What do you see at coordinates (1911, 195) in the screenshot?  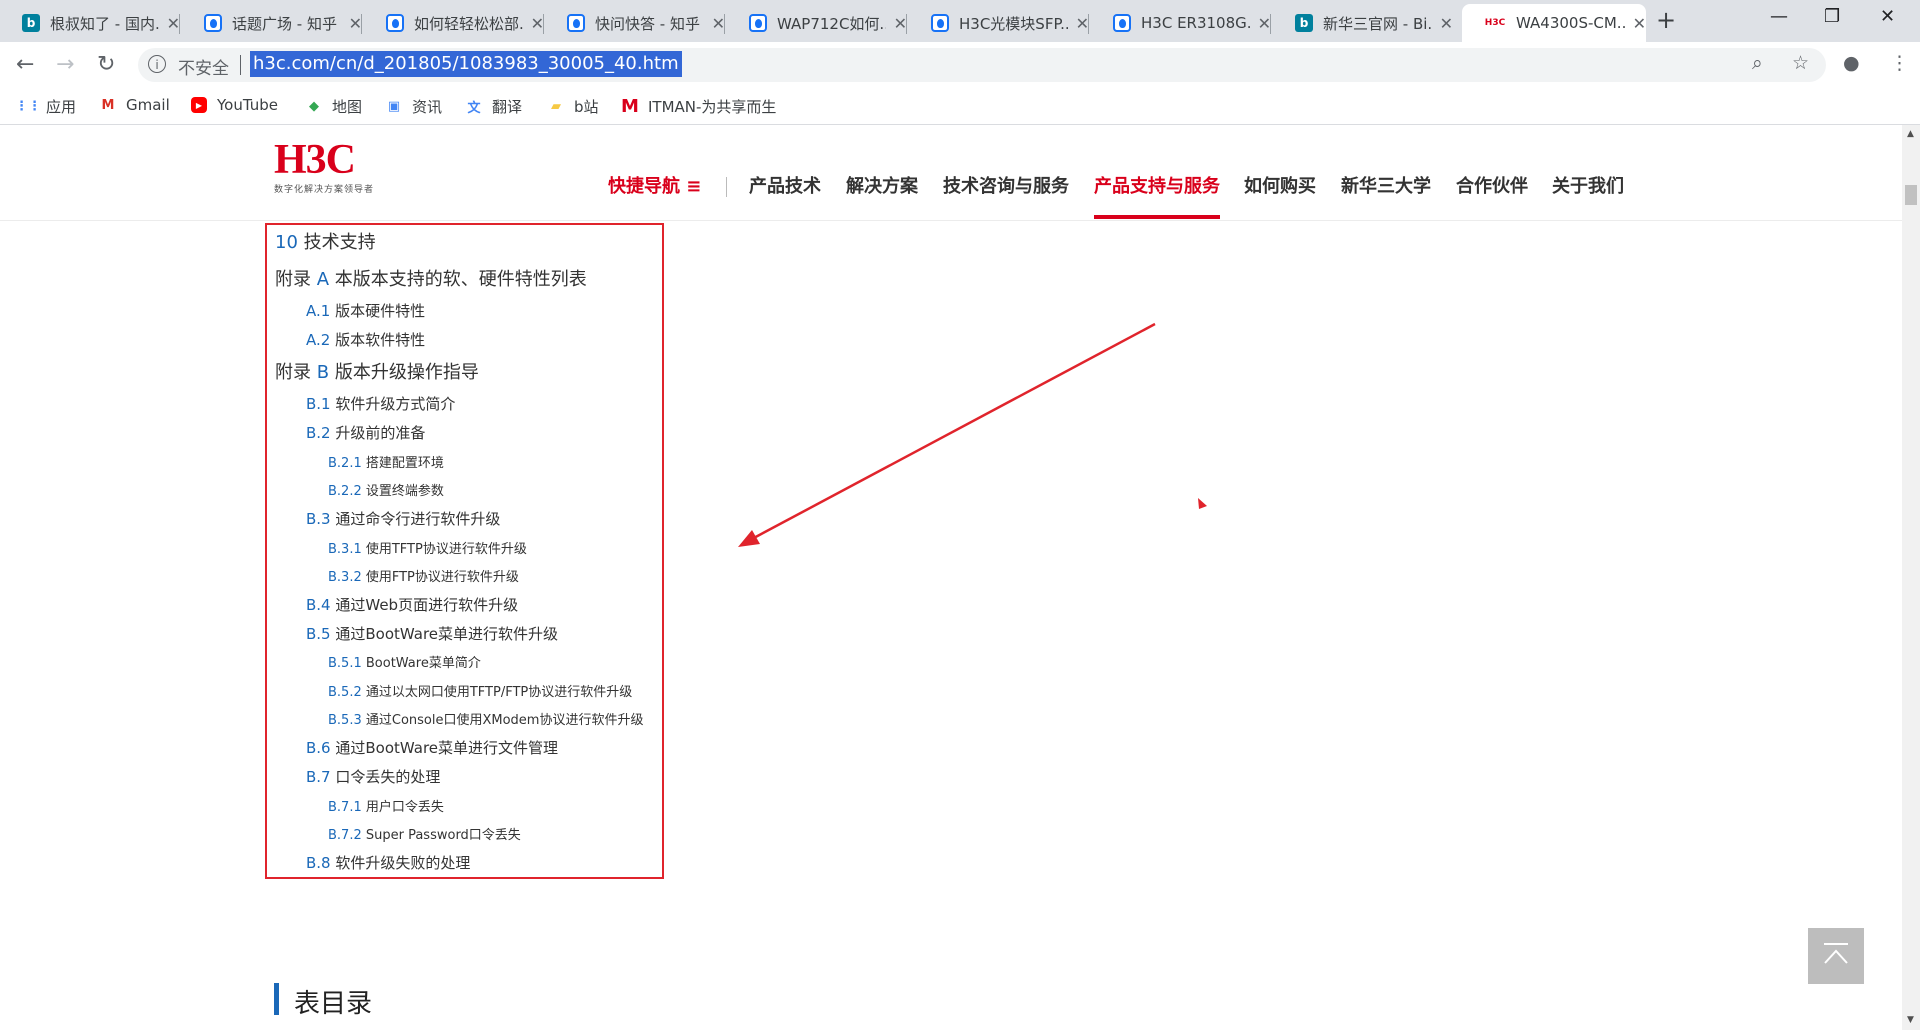 I see `scroll-thumb` at bounding box center [1911, 195].